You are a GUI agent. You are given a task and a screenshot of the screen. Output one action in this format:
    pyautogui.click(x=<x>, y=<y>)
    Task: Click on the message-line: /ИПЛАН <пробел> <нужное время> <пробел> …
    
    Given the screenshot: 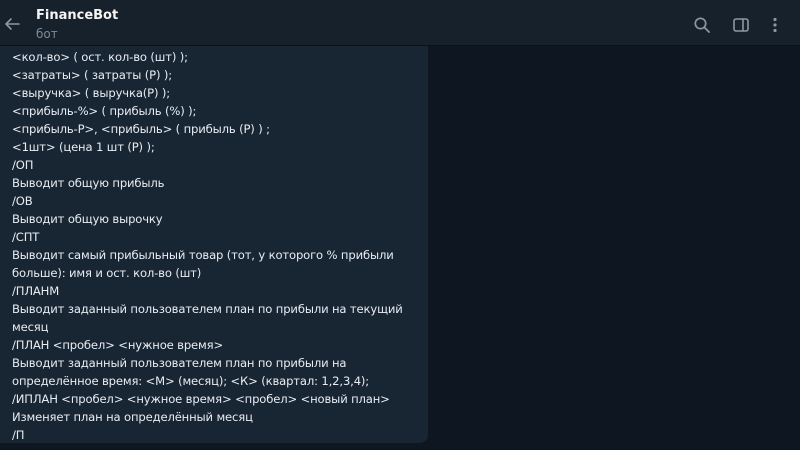 What is the action you would take?
    pyautogui.click(x=201, y=399)
    